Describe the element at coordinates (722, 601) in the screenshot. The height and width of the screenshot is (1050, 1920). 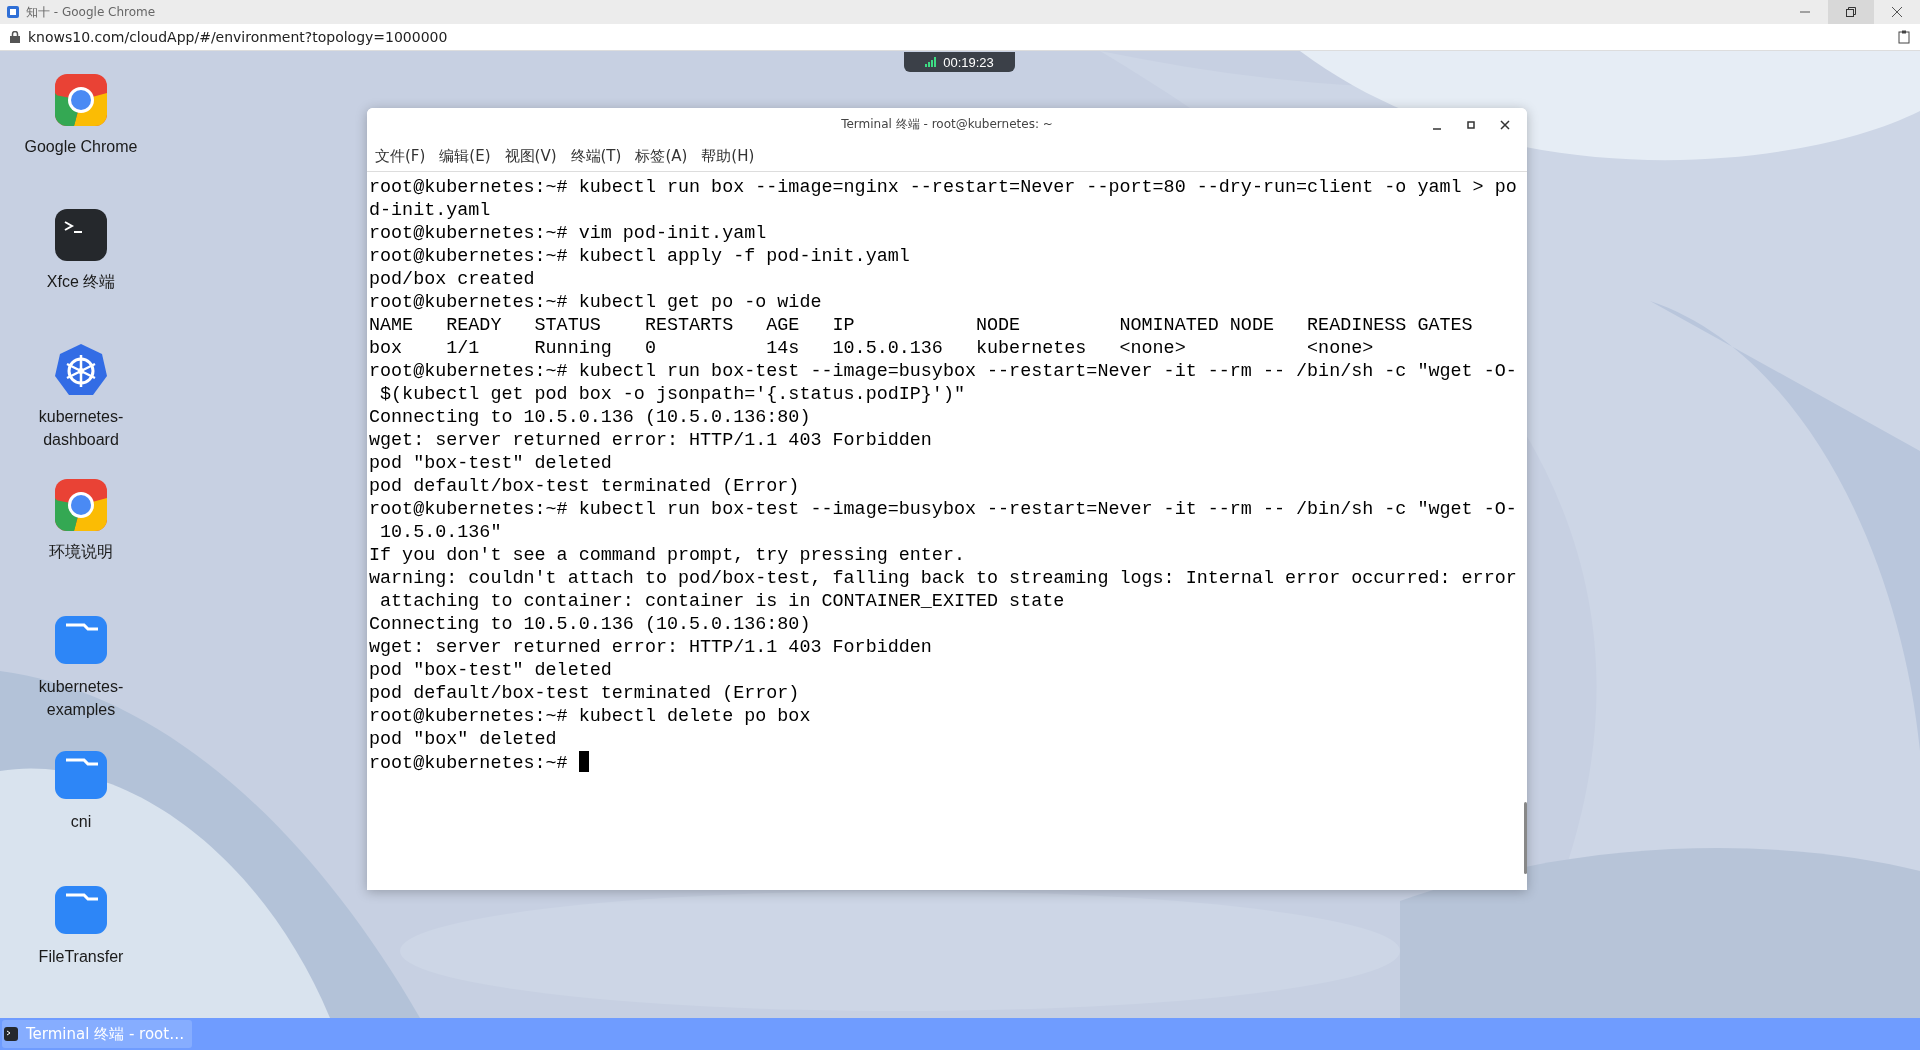
I see `terminal-line: attaching to container: container is in CONTAINER_EXITED state` at that location.